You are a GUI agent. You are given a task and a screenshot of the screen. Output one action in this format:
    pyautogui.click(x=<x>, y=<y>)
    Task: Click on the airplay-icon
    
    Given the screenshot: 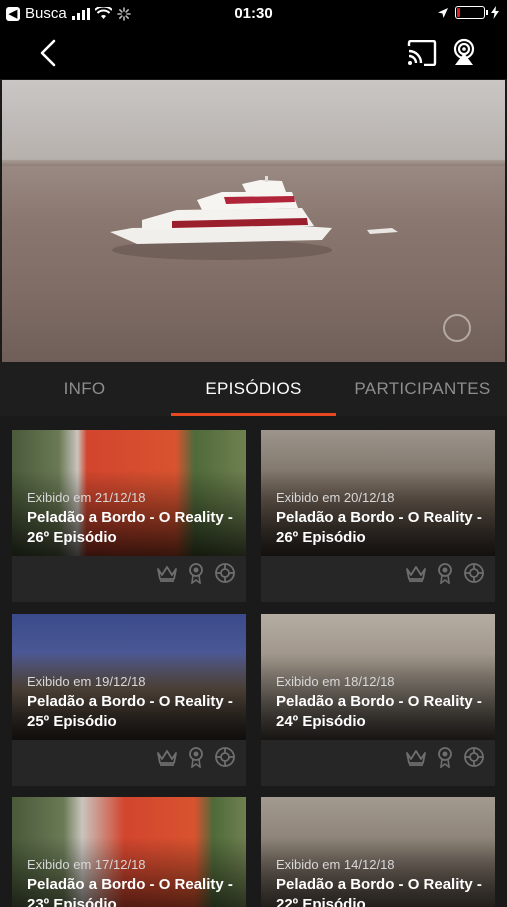 What is the action you would take?
    pyautogui.click(x=464, y=52)
    